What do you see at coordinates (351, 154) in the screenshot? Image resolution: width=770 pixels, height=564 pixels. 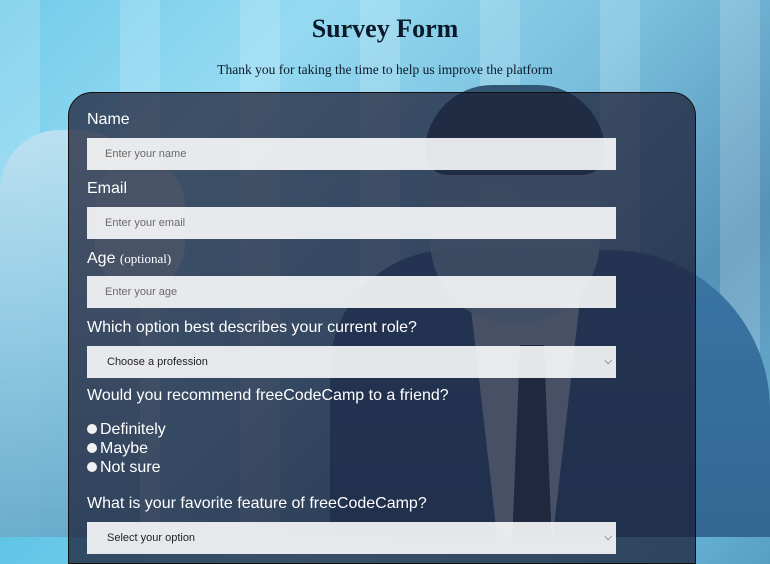 I see `name-input` at bounding box center [351, 154].